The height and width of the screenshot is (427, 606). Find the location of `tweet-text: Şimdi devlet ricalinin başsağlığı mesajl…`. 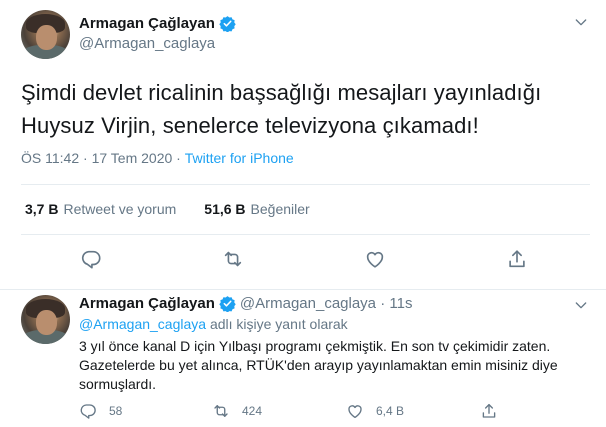

tweet-text: Şimdi devlet ricalinin başsağlığı mesajl… is located at coordinates (306, 109).